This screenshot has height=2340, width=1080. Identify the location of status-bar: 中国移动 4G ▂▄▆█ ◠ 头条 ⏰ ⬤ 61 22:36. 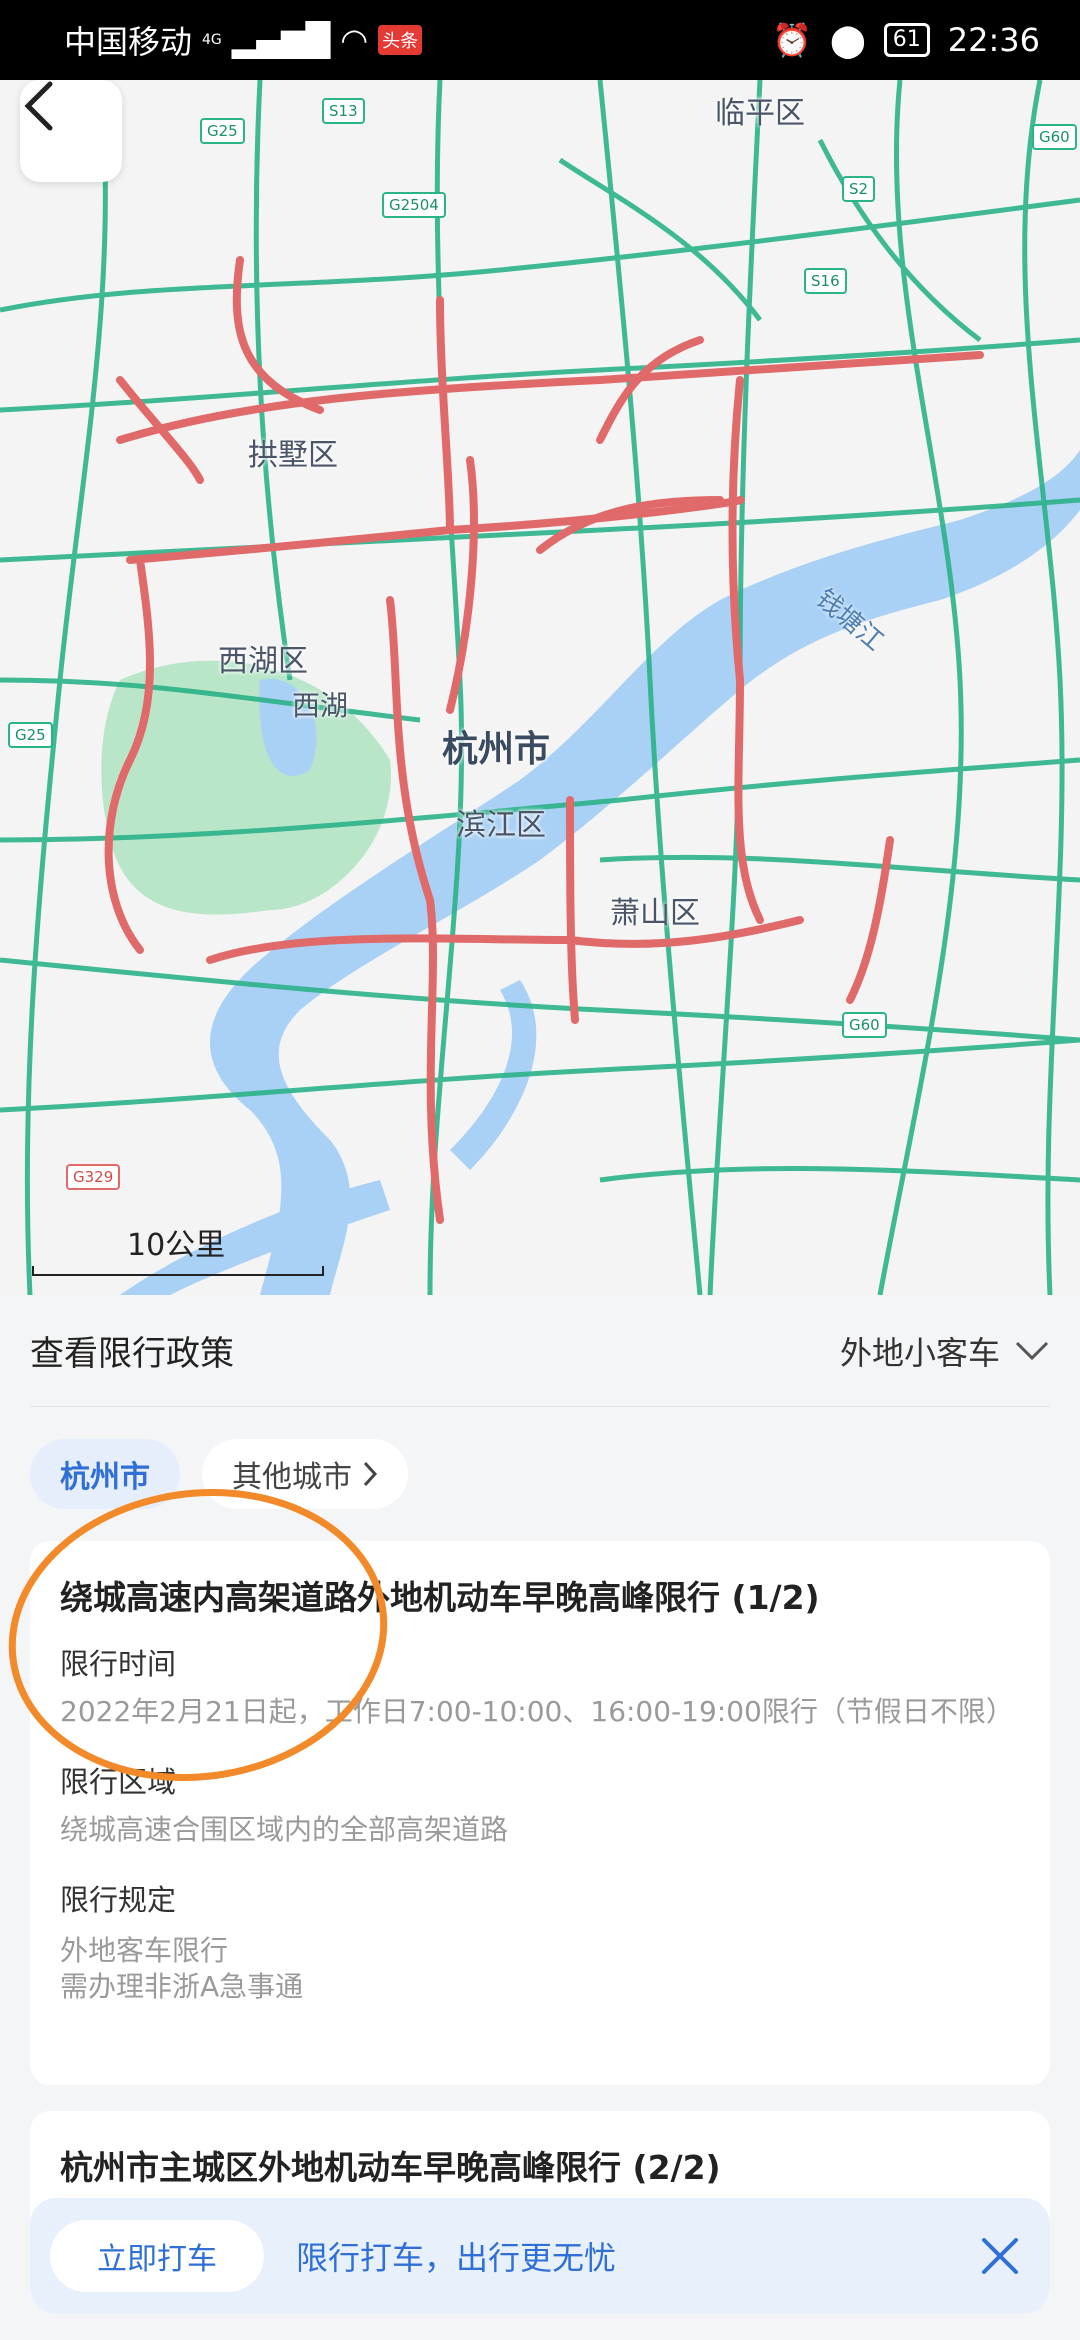
(540, 40).